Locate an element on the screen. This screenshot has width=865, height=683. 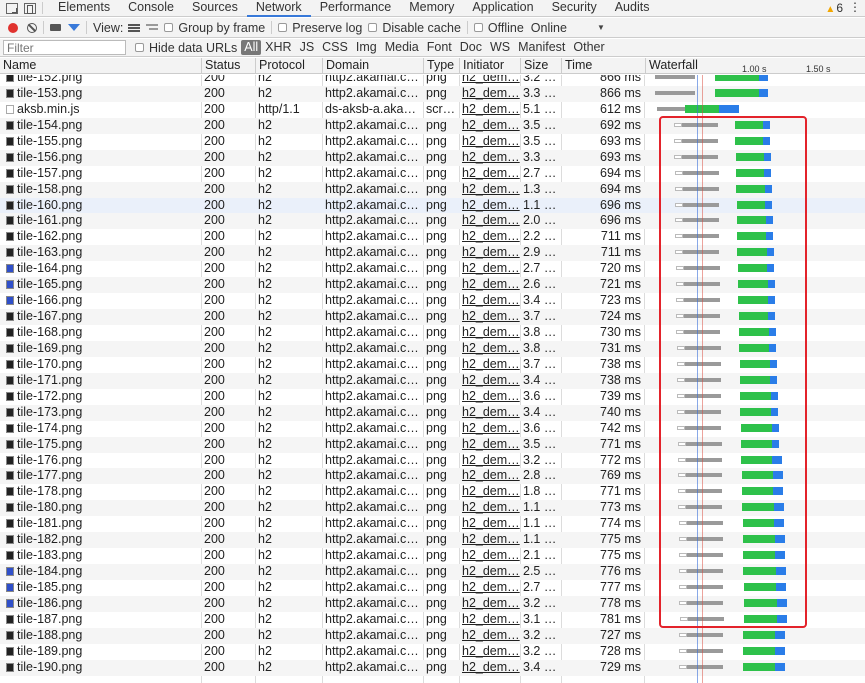
warnings-badge: ▲6 is located at coordinates (834, 8).